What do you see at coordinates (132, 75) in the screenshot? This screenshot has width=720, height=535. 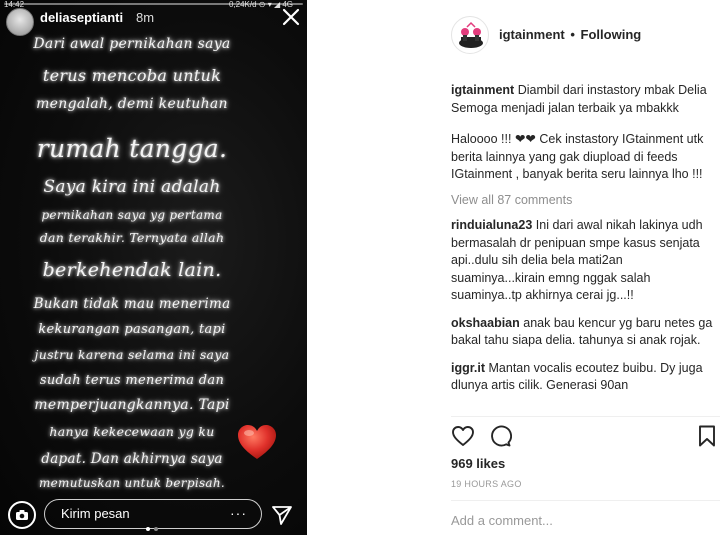 I see `story-line: terus mencoba untuk` at bounding box center [132, 75].